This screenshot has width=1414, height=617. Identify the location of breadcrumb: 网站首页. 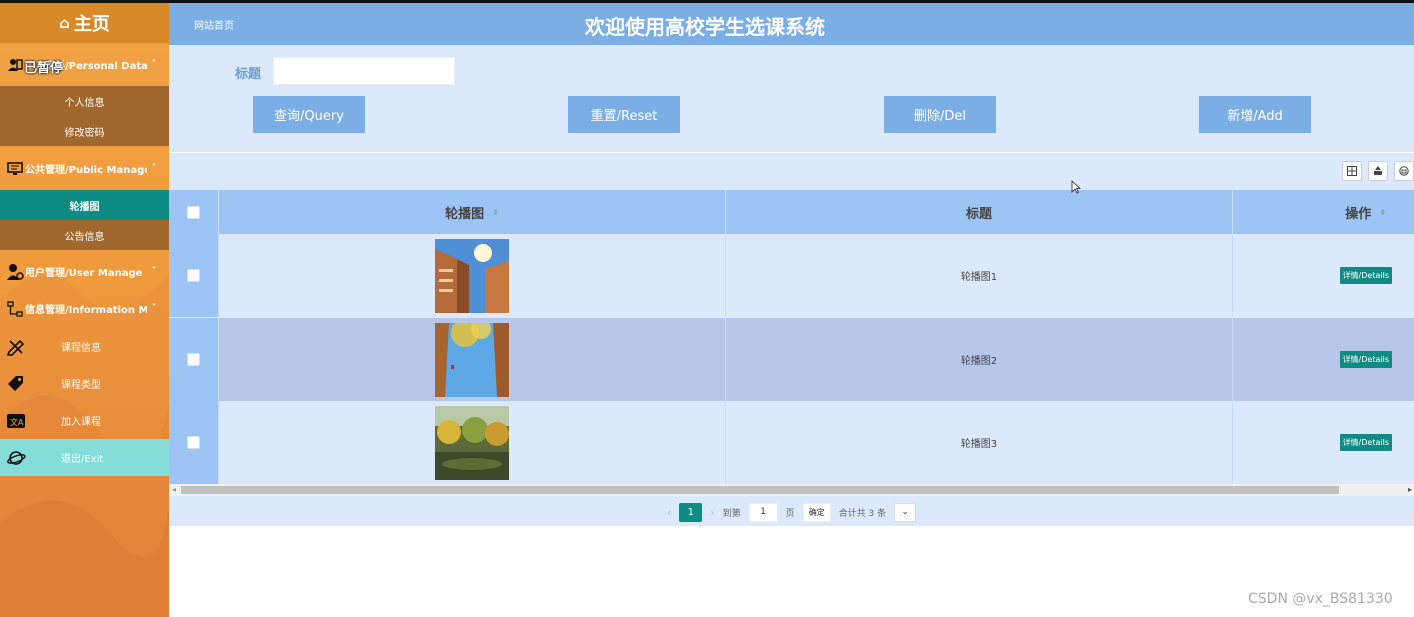
(214, 24).